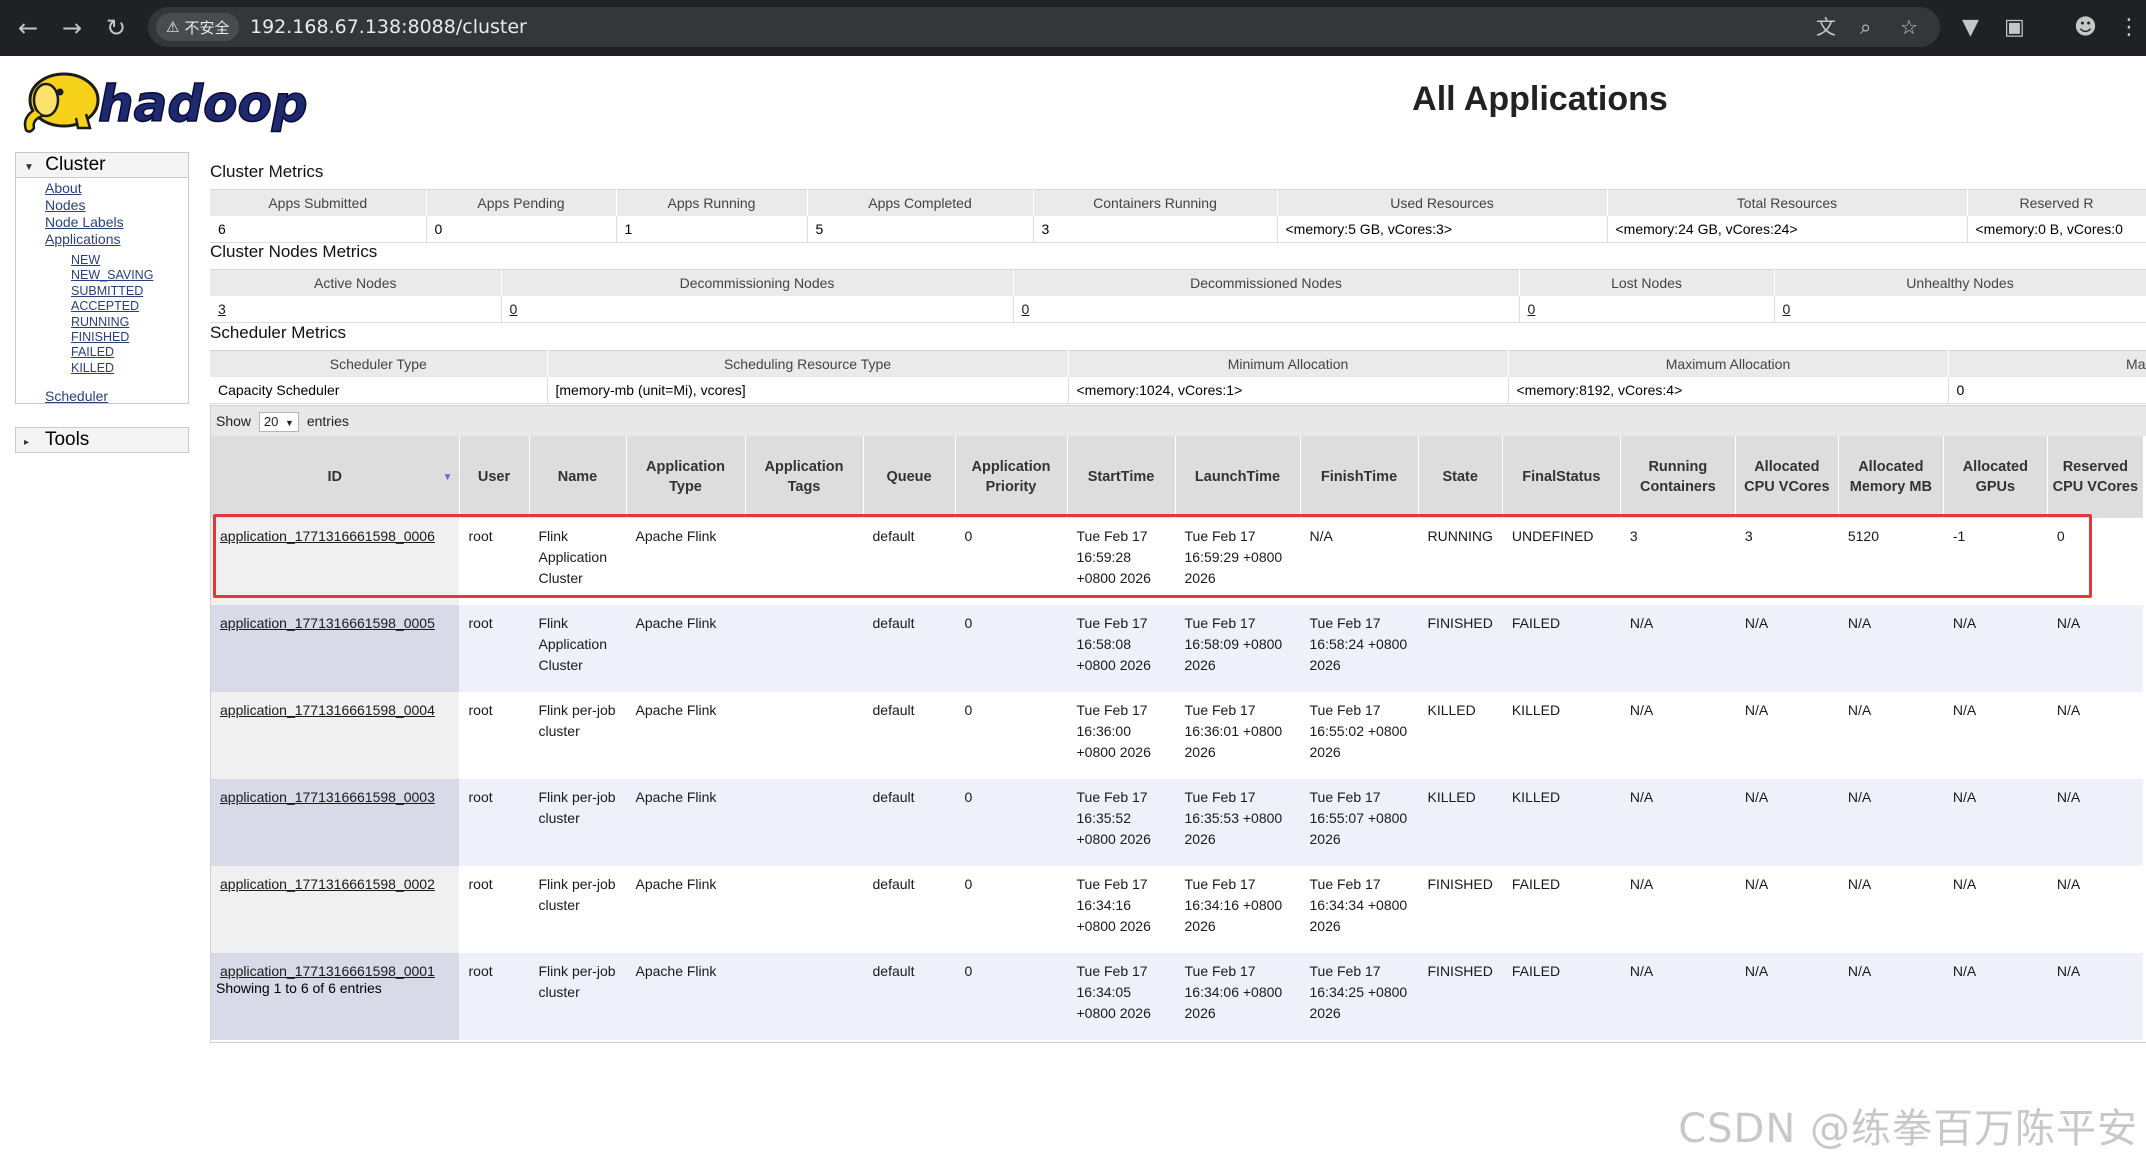 The width and height of the screenshot is (2146, 1159). Describe the element at coordinates (271, 422) in the screenshot. I see `page-length-value: 20` at that location.